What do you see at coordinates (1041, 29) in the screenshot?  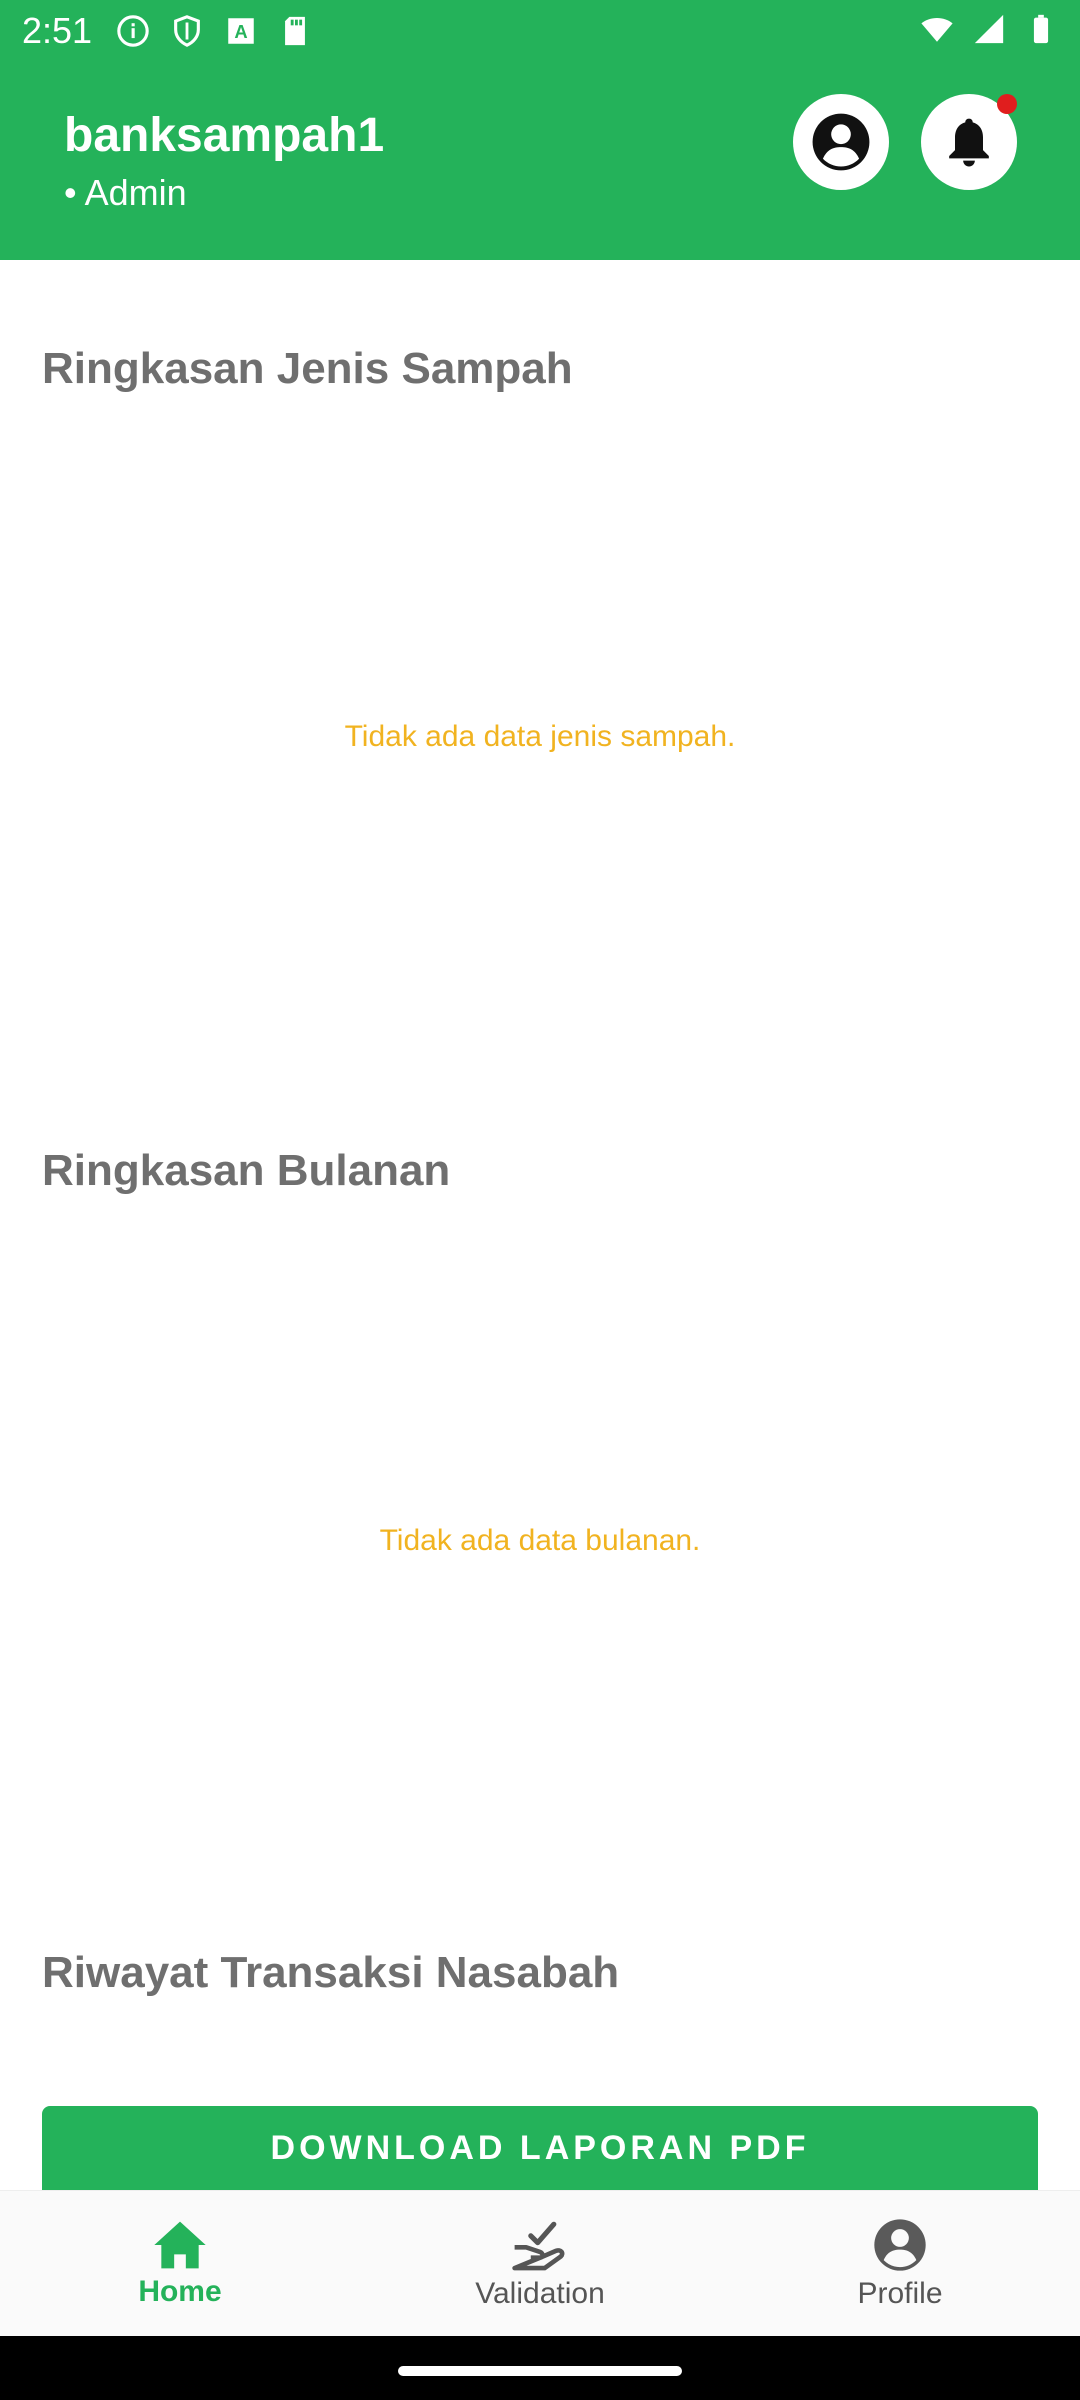 I see `battery-icon` at bounding box center [1041, 29].